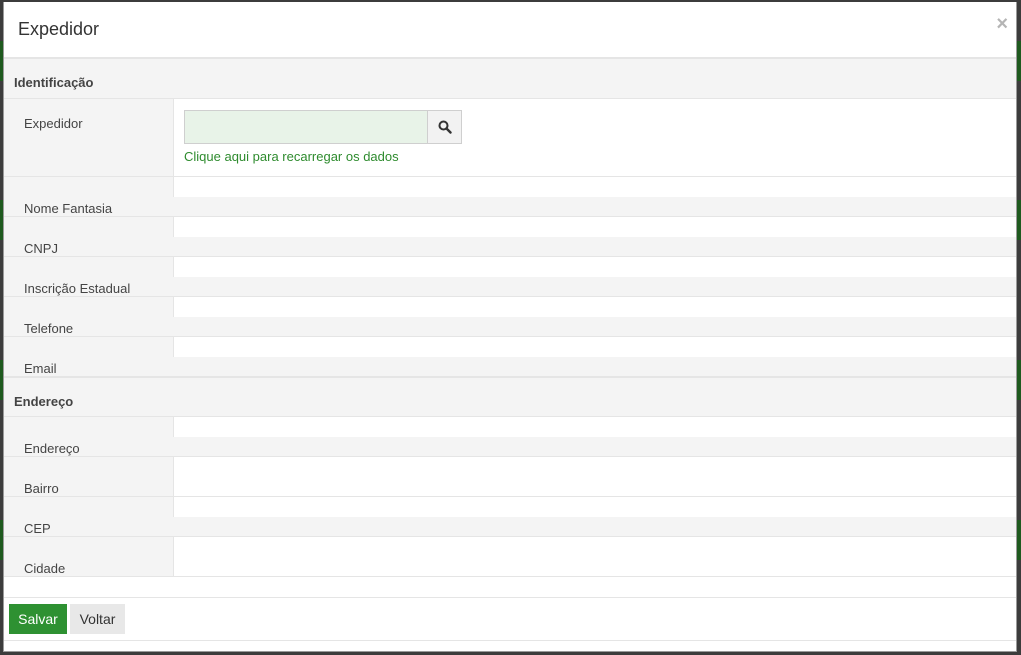 The image size is (1021, 655). I want to click on search-icon, so click(445, 127).